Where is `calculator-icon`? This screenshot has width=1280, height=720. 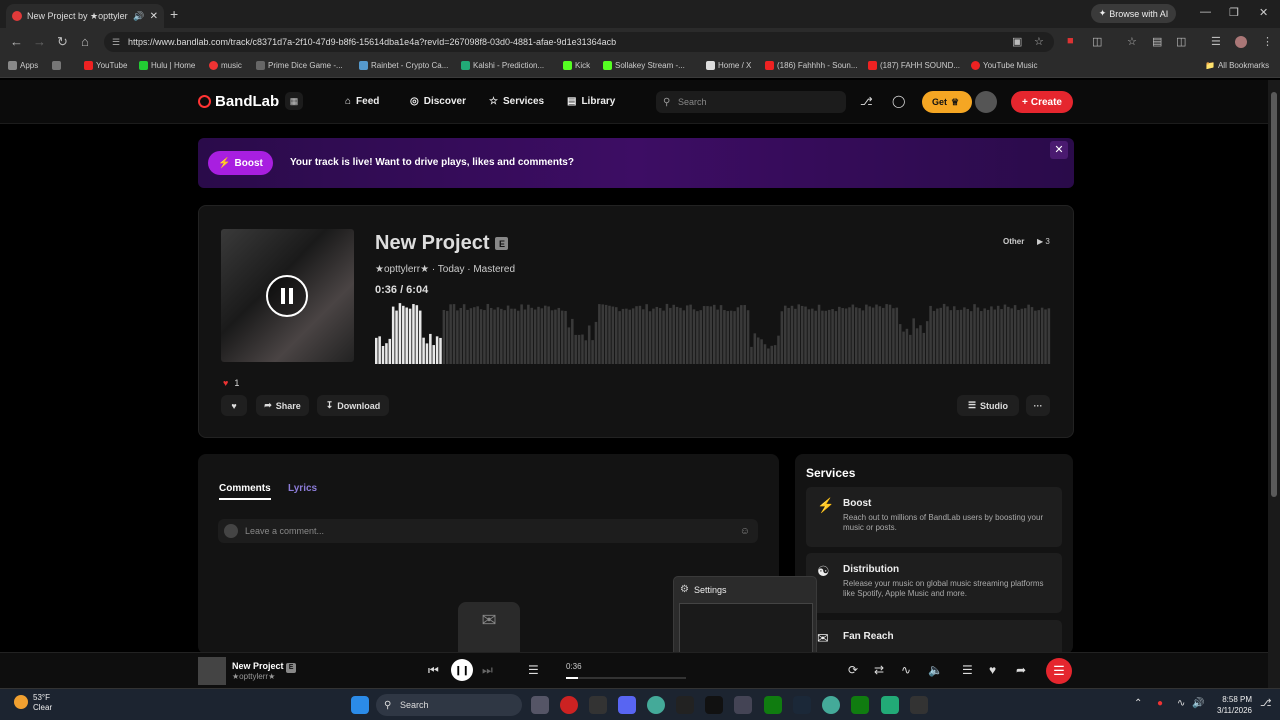 calculator-icon is located at coordinates (919, 705).